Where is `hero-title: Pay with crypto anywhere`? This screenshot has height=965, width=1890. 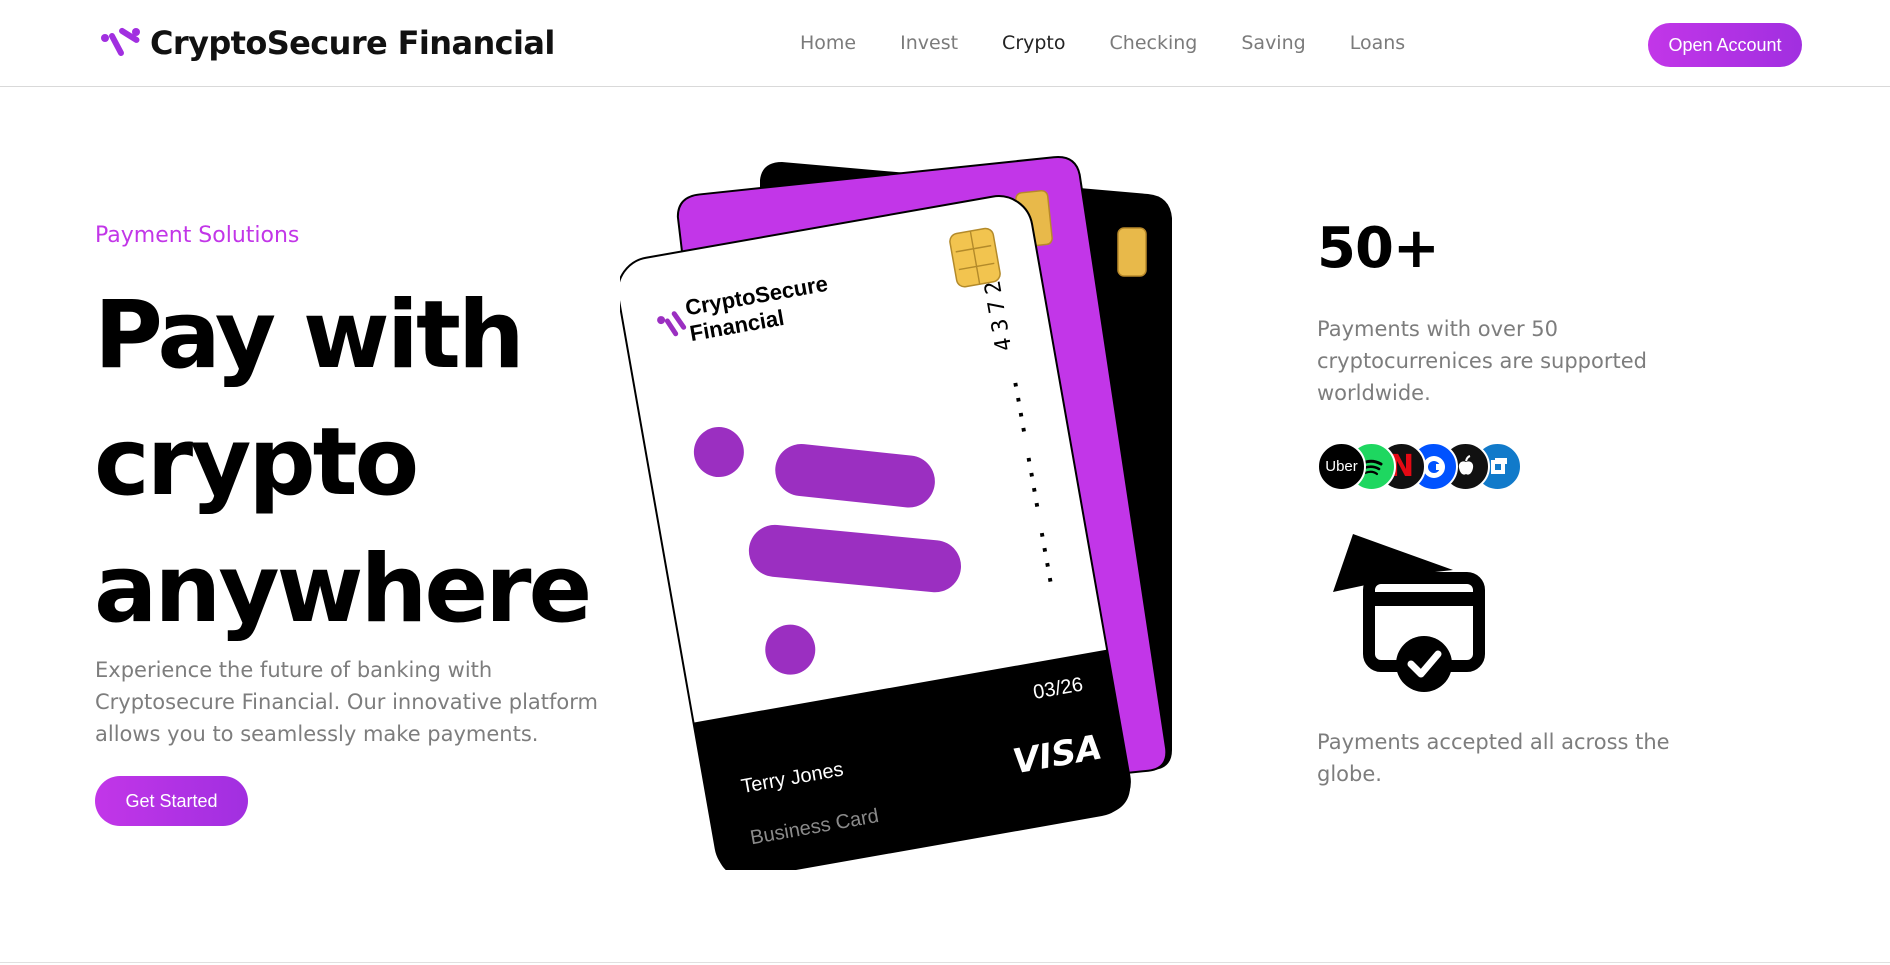
hero-title: Pay with crypto anywhere is located at coordinates (374, 462).